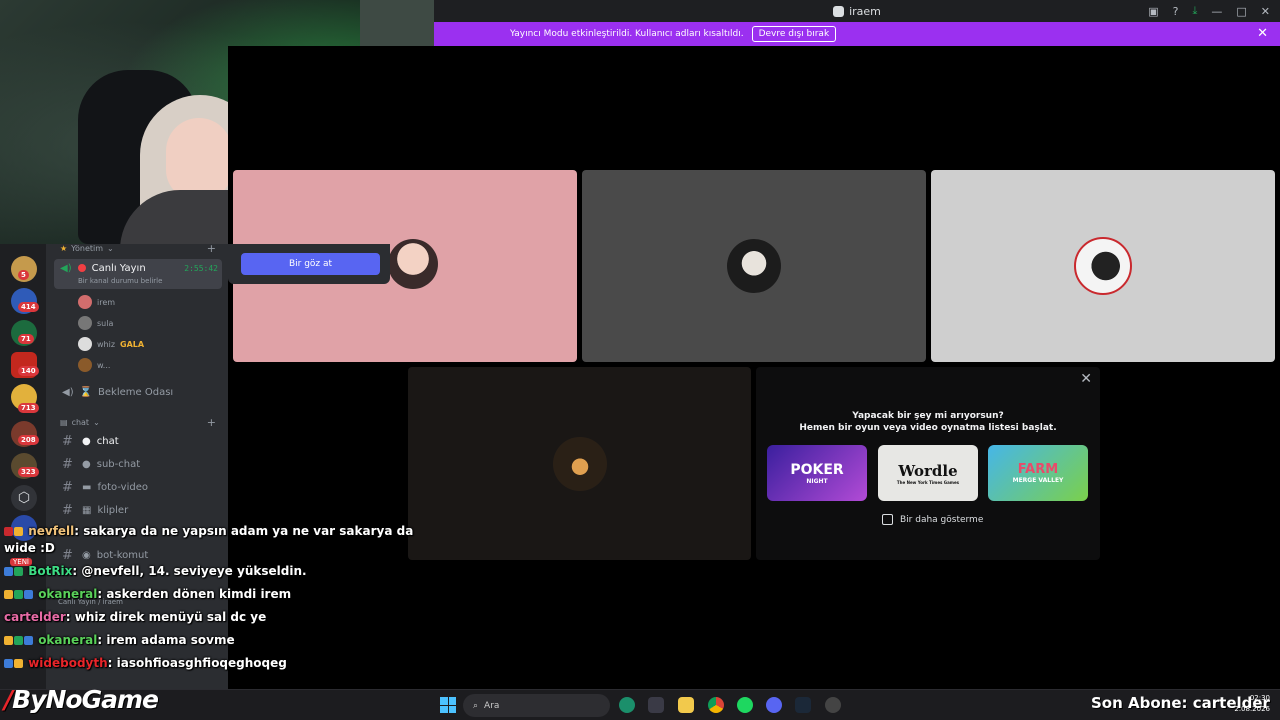  I want to click on bynogame-logo: /ByNoGame, so click(81, 699).